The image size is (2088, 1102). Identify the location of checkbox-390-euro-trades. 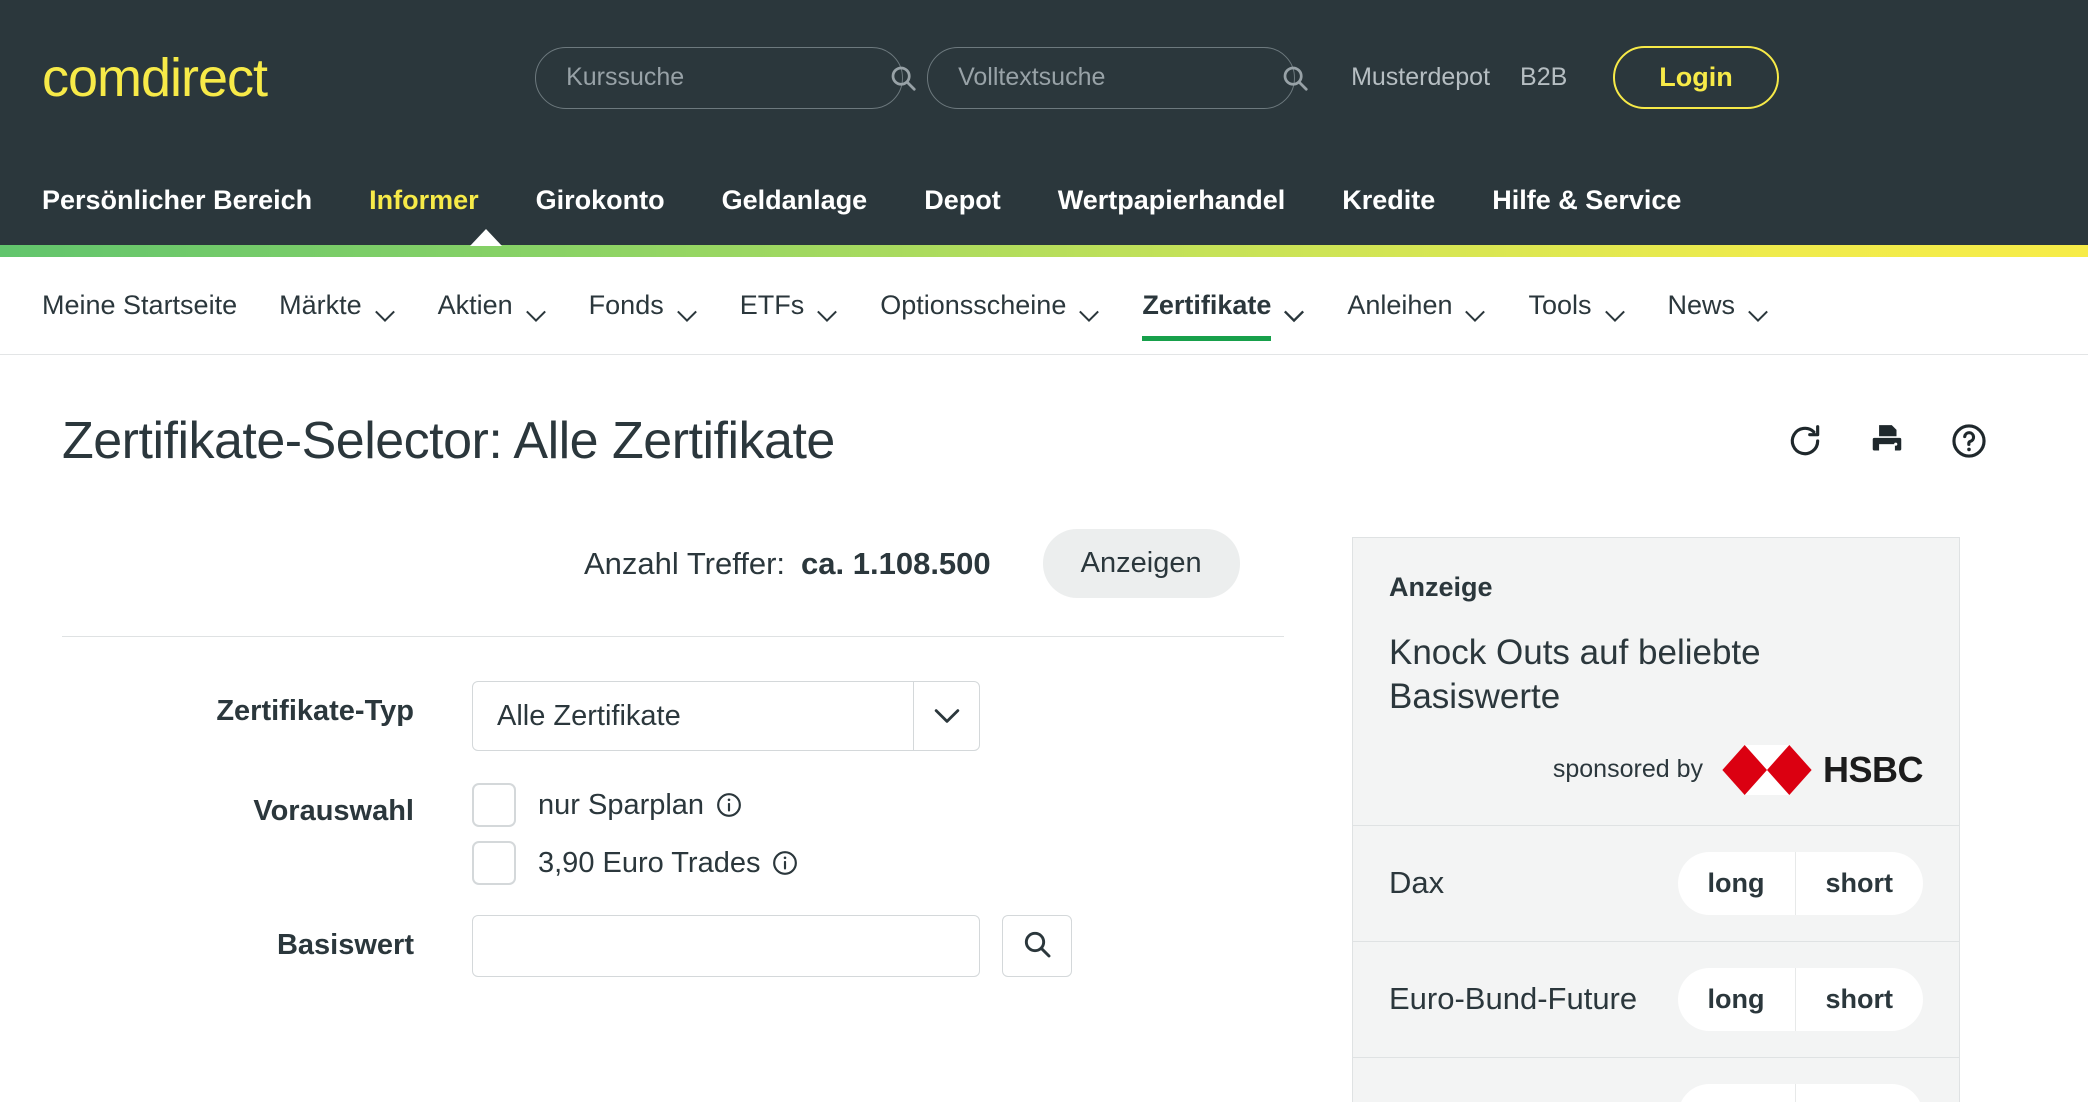
(494, 863).